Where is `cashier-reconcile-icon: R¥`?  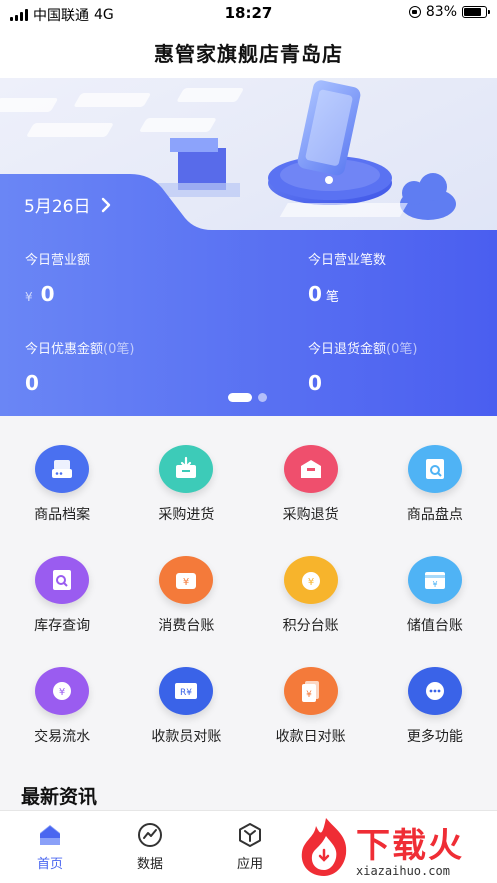 cashier-reconcile-icon: R¥ is located at coordinates (186, 691).